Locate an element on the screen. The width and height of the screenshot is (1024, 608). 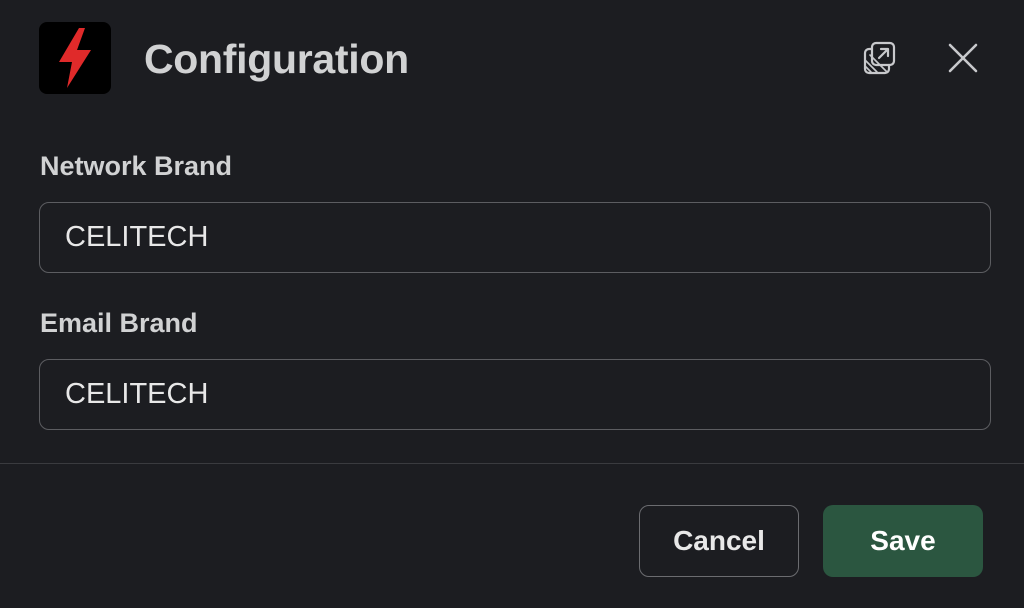
email-brand-input is located at coordinates (515, 394).